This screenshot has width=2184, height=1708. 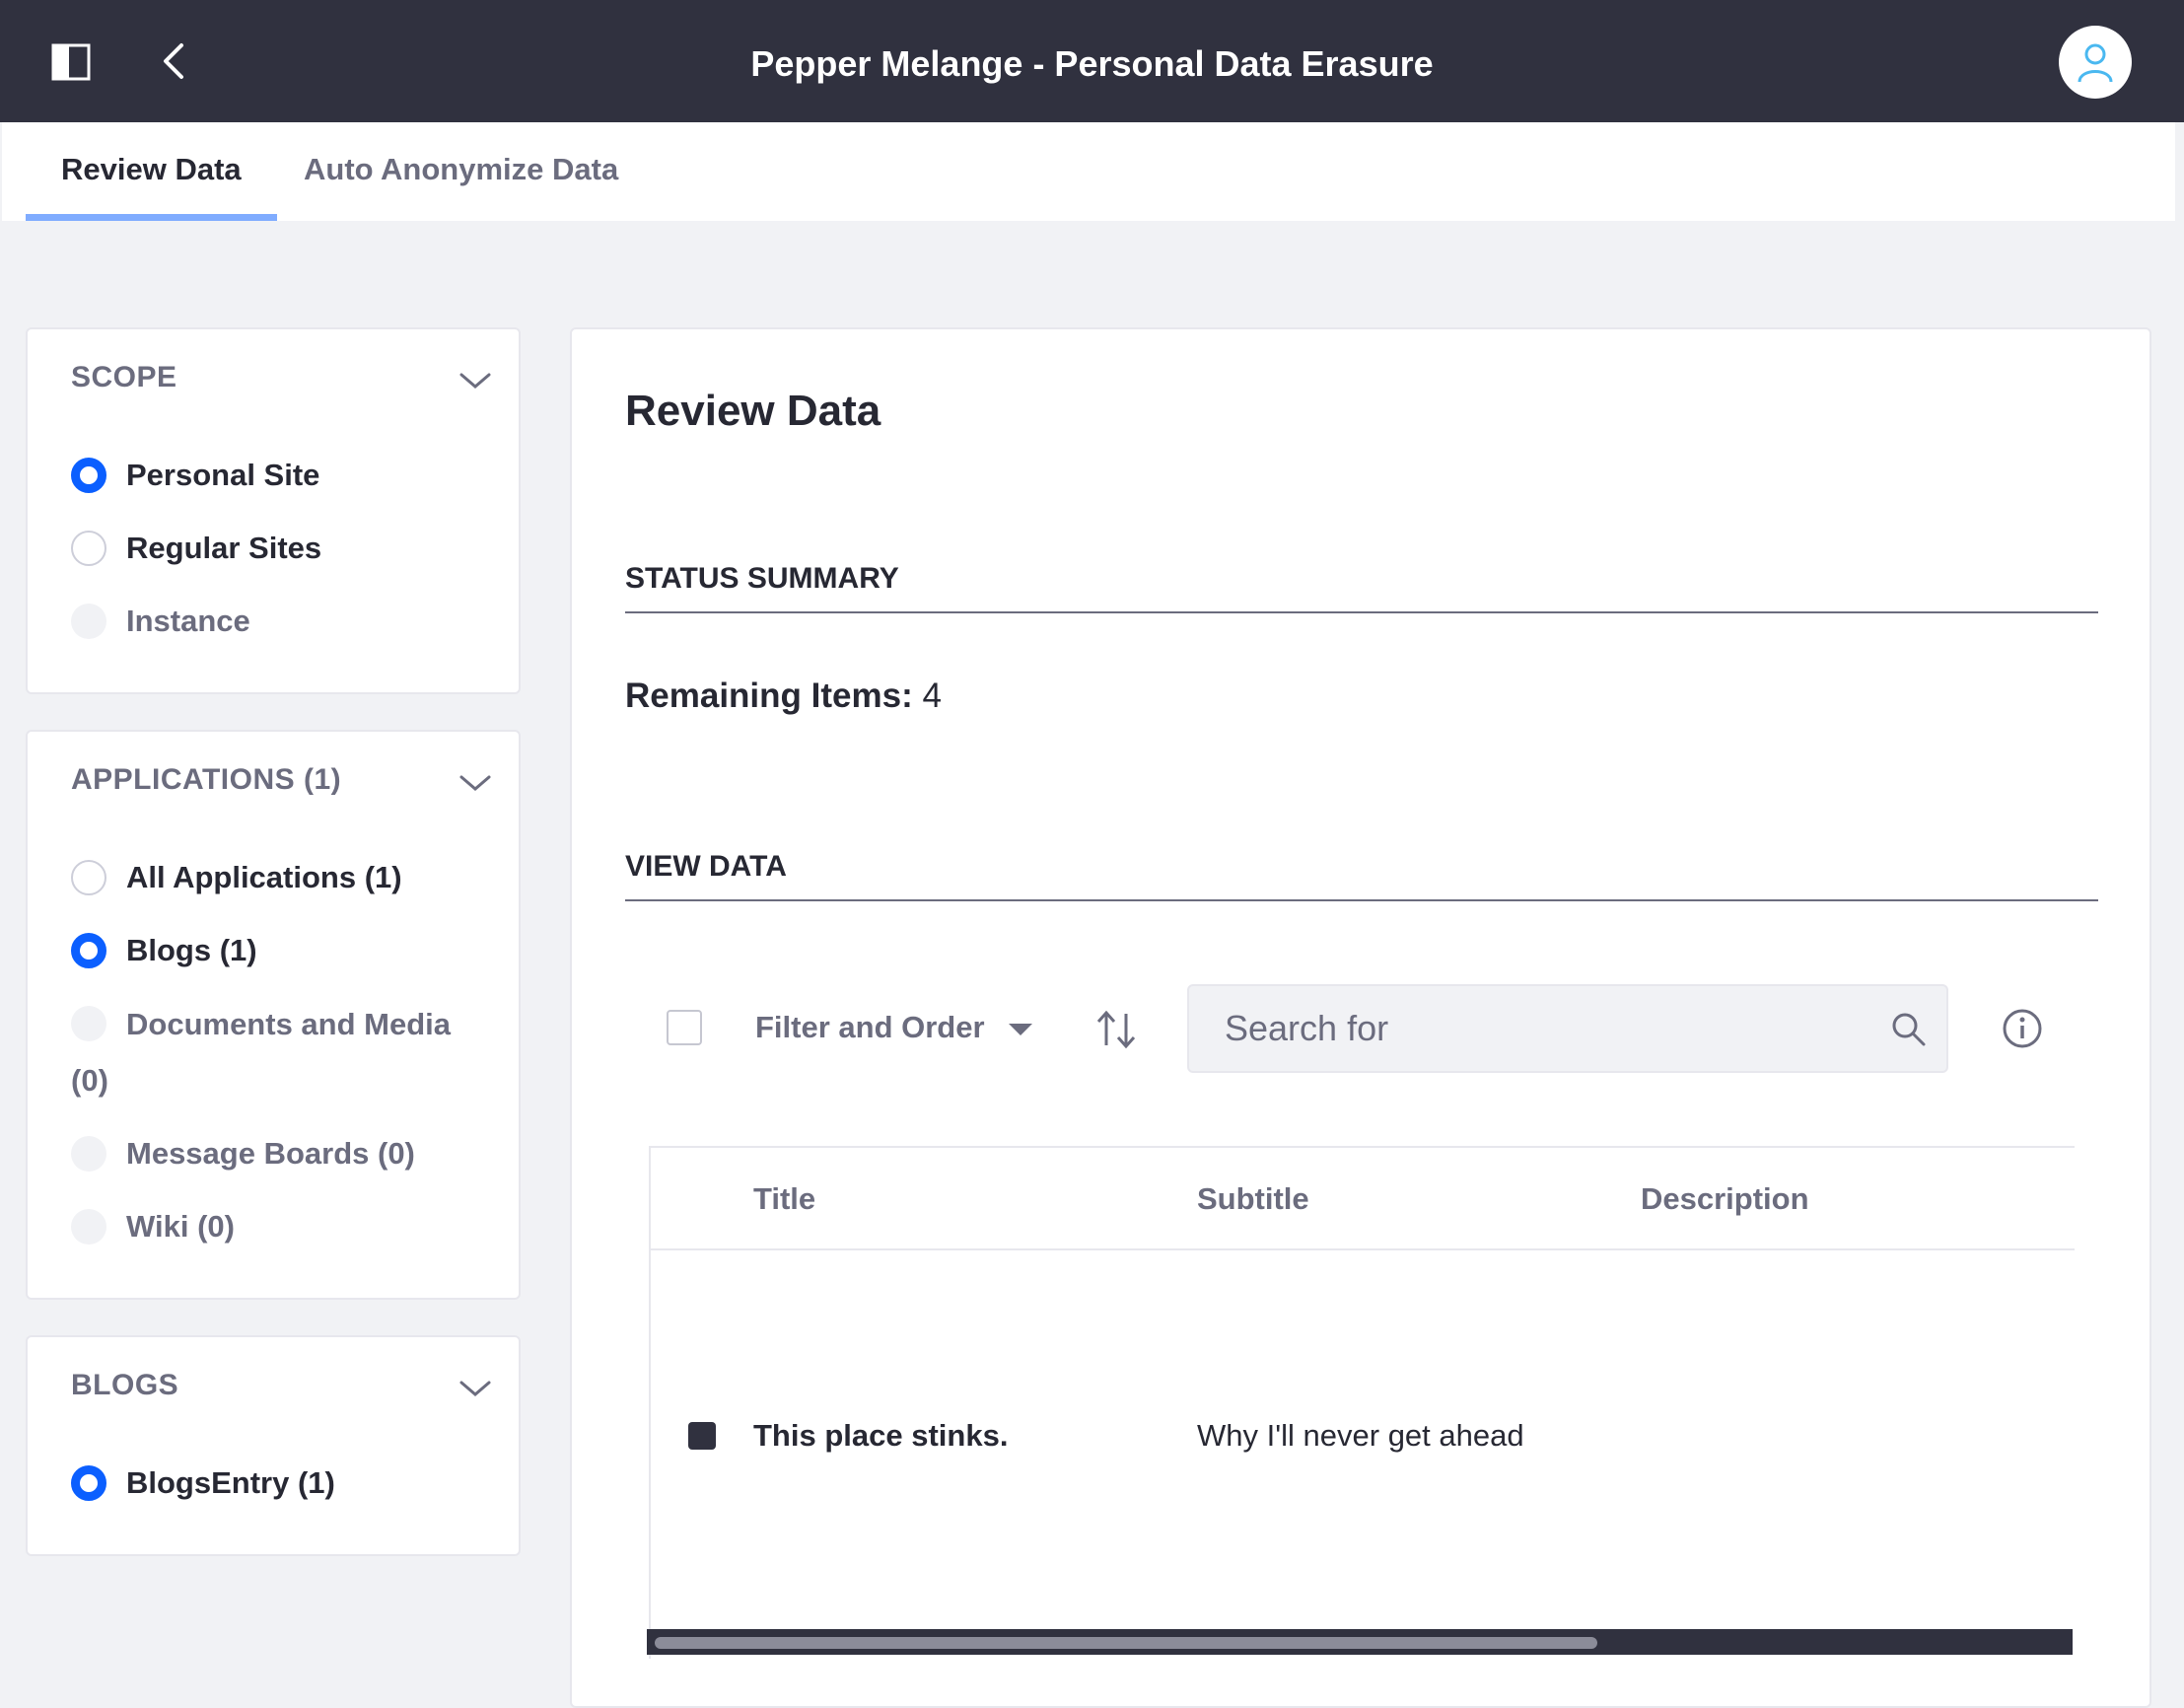 I want to click on sort-order-icon, so click(x=1116, y=1029).